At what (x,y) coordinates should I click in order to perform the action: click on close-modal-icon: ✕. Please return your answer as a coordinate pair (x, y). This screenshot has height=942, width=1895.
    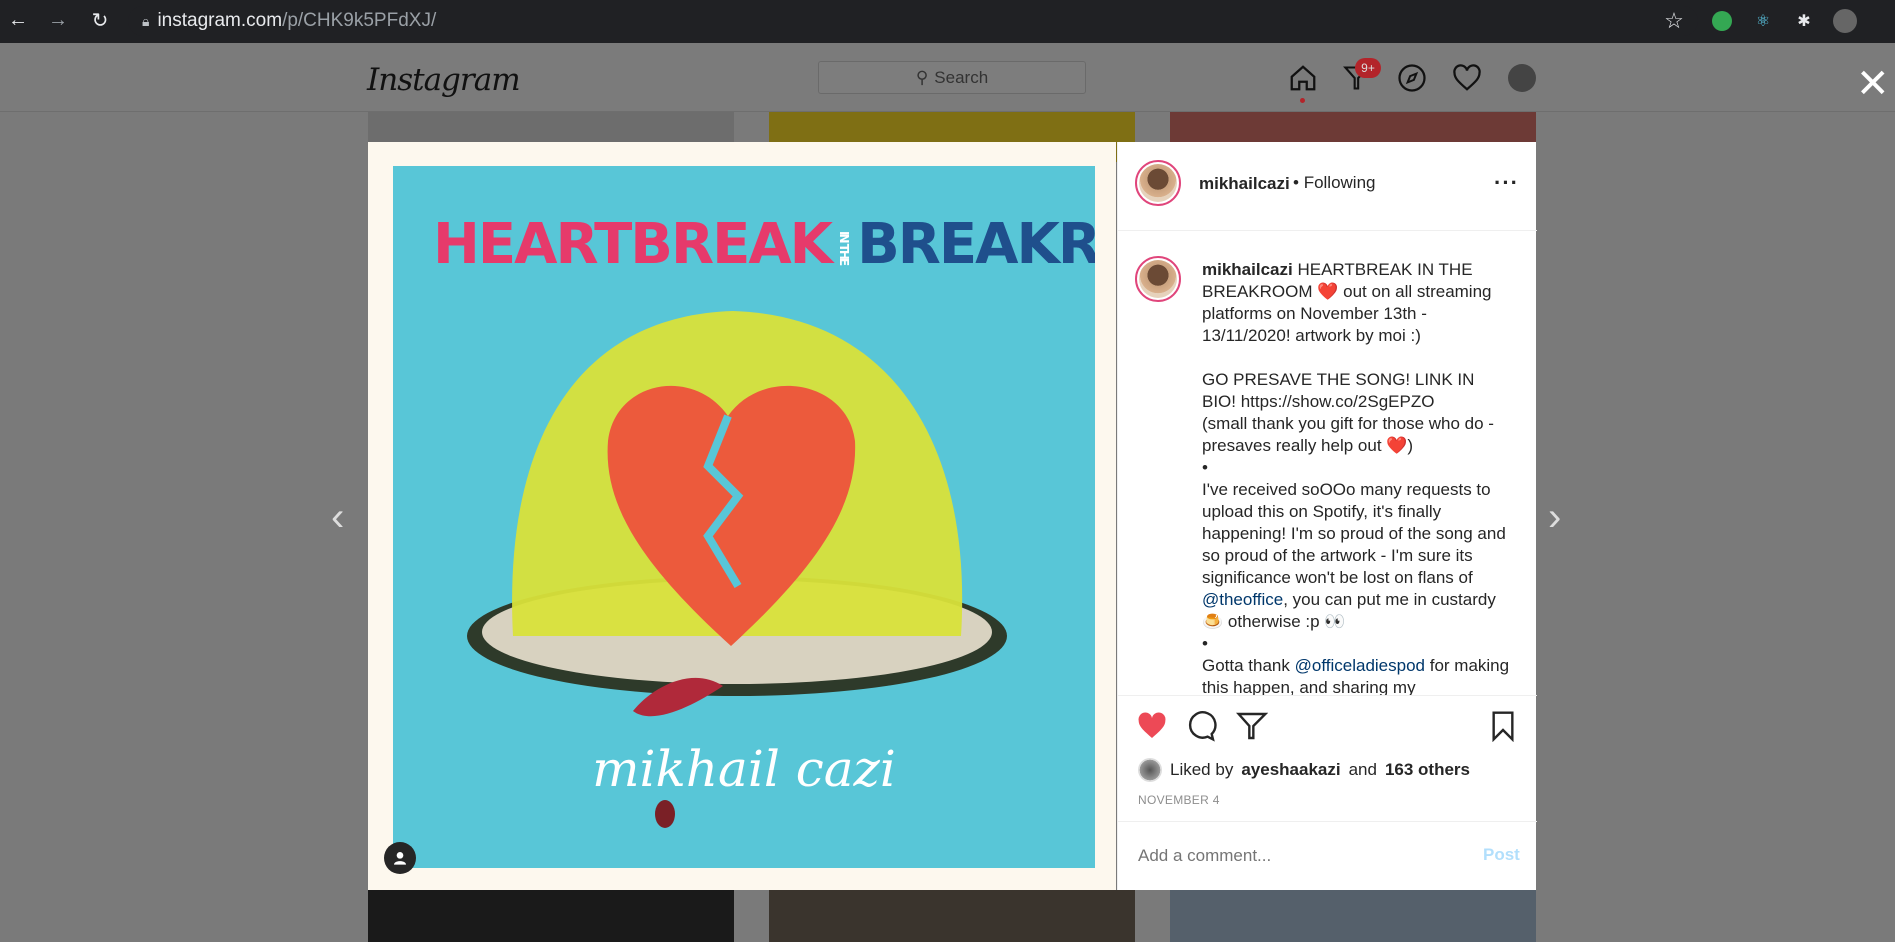
    Looking at the image, I should click on (1873, 84).